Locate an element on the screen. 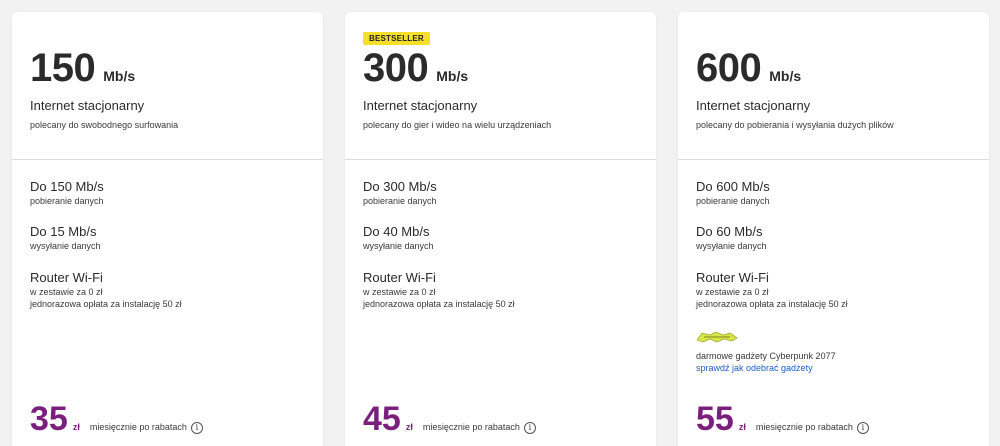  feature-upload: Do 40 Mb/s wysyłanie danych is located at coordinates (398, 238).